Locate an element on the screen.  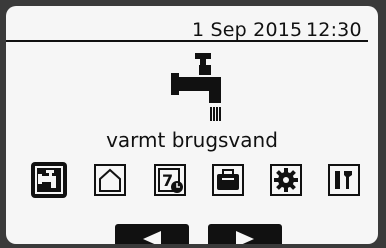
prev-button is located at coordinates (152, 234).